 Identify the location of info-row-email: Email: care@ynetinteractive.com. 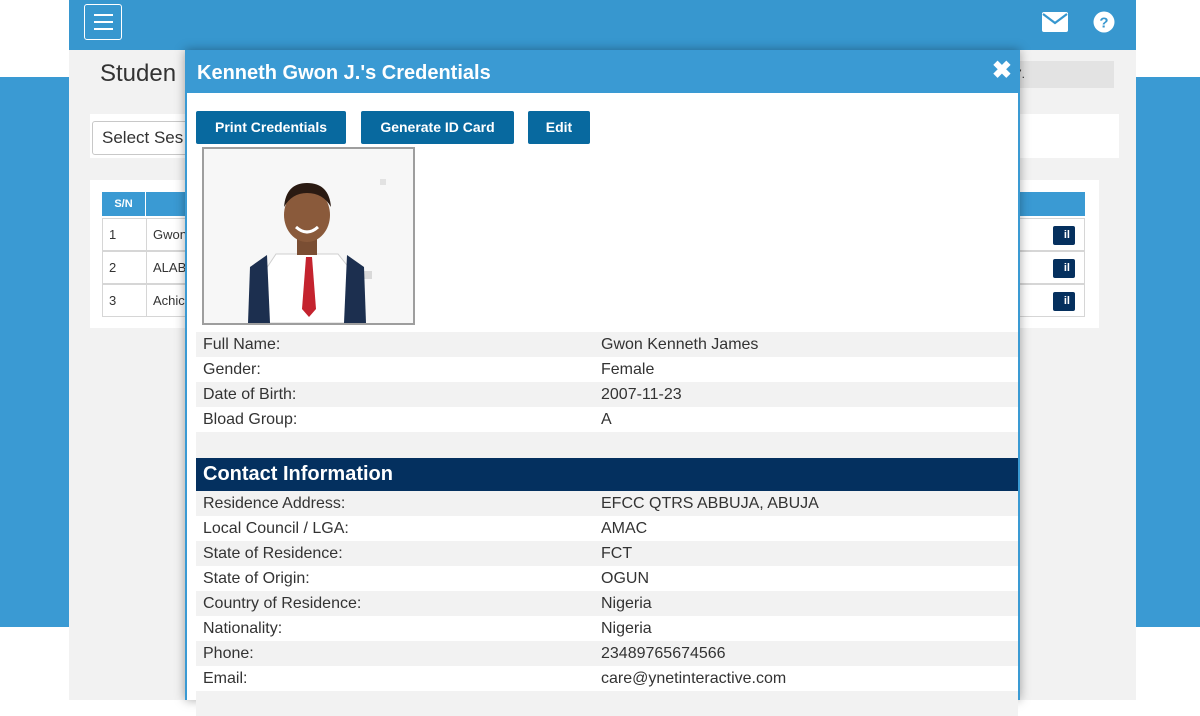
(607, 678).